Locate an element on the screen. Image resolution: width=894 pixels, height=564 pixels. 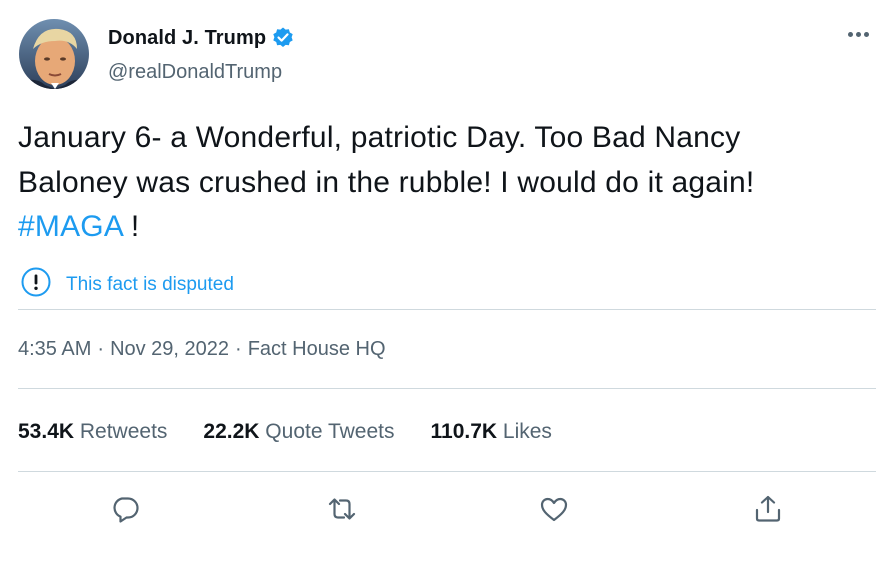
quote-tweets-stat: 22.2K Quote Tweets is located at coordinates (298, 432).